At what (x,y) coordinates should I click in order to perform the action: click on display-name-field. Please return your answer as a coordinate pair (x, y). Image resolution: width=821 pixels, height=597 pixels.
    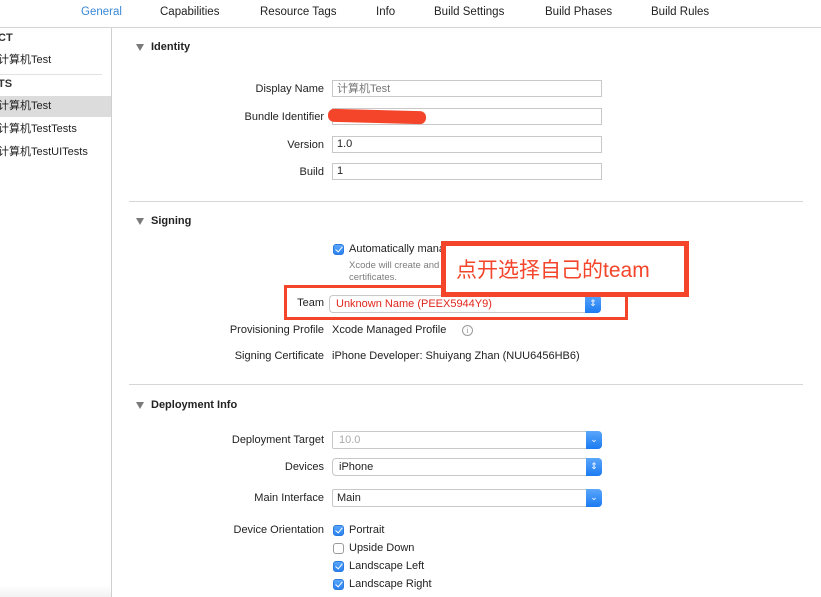
    Looking at the image, I should click on (467, 88).